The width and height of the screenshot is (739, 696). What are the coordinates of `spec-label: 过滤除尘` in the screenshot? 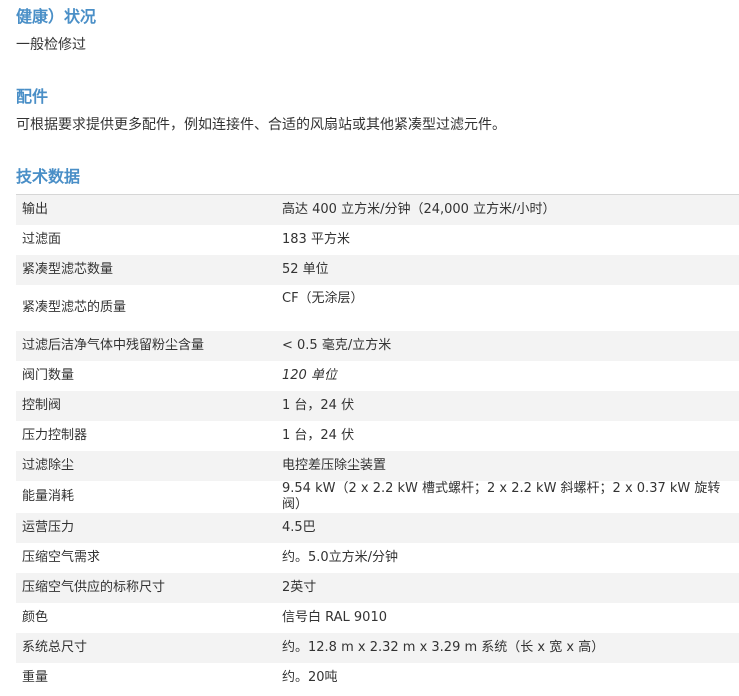 It's located at (146, 466).